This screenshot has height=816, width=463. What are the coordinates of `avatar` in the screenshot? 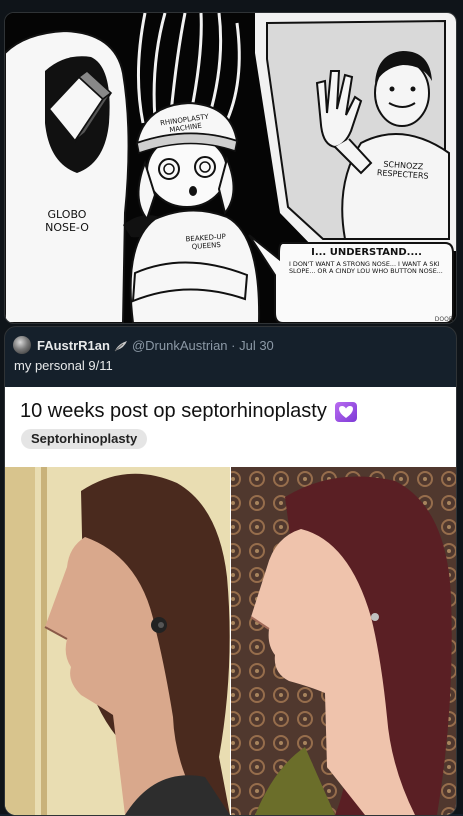 It's located at (22, 345).